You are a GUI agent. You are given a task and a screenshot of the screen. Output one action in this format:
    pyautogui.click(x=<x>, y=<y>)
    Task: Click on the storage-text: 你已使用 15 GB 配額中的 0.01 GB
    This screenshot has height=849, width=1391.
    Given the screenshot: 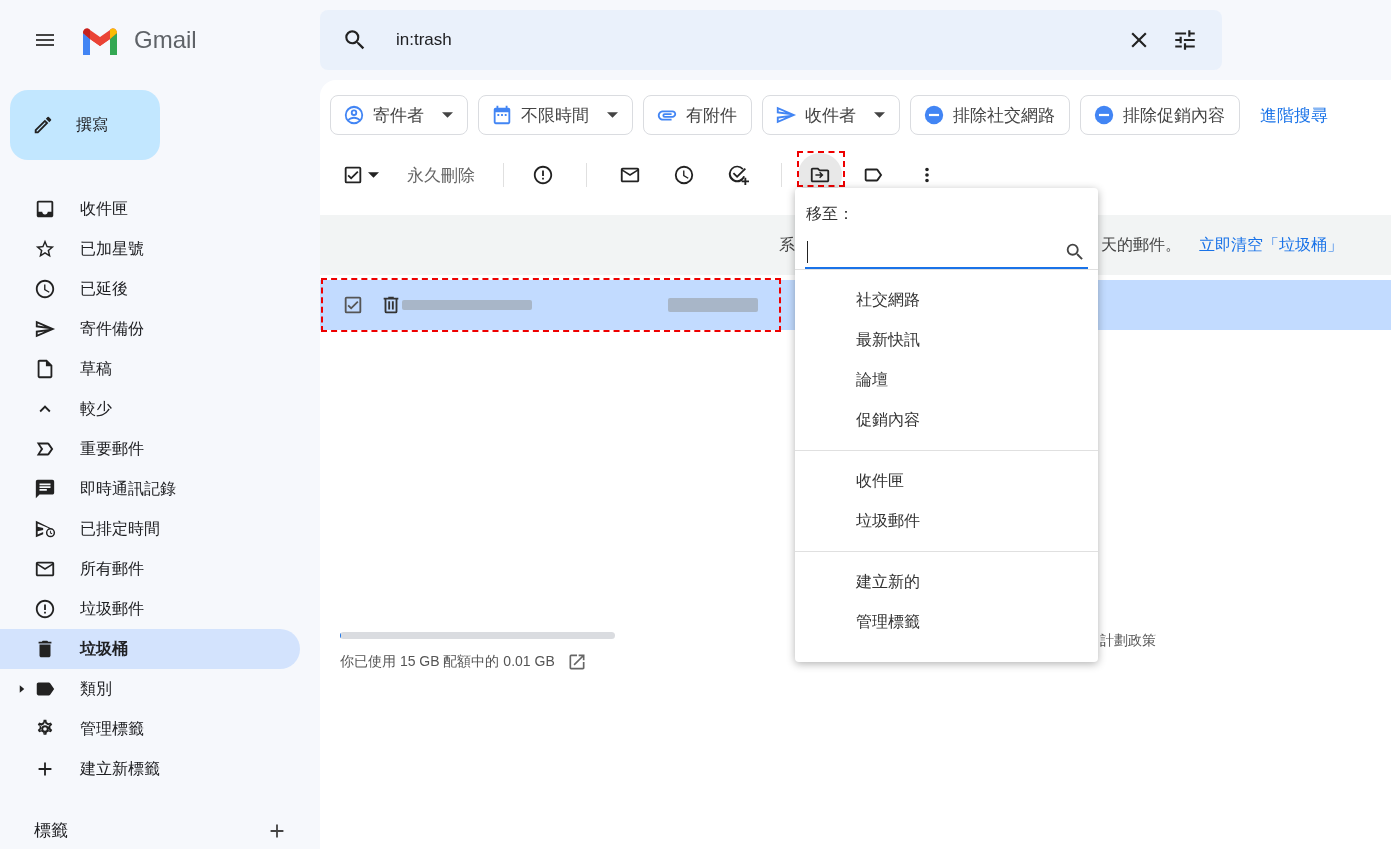 What is the action you would take?
    pyautogui.click(x=447, y=662)
    